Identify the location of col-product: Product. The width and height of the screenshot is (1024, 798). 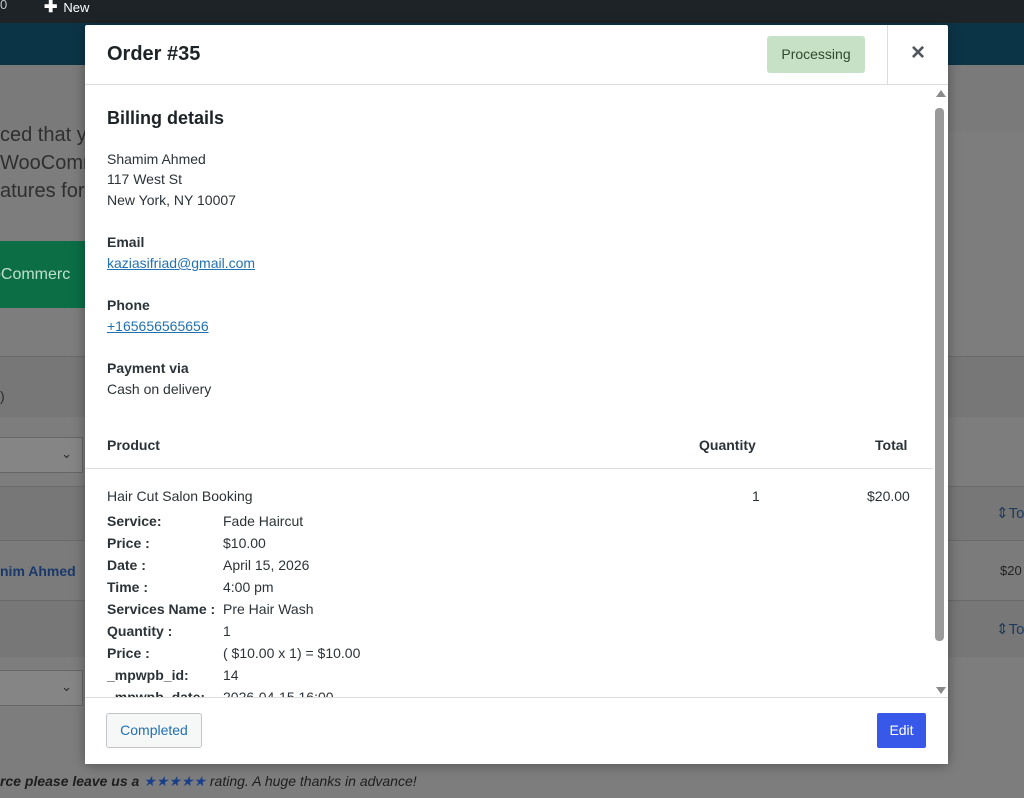
(133, 445).